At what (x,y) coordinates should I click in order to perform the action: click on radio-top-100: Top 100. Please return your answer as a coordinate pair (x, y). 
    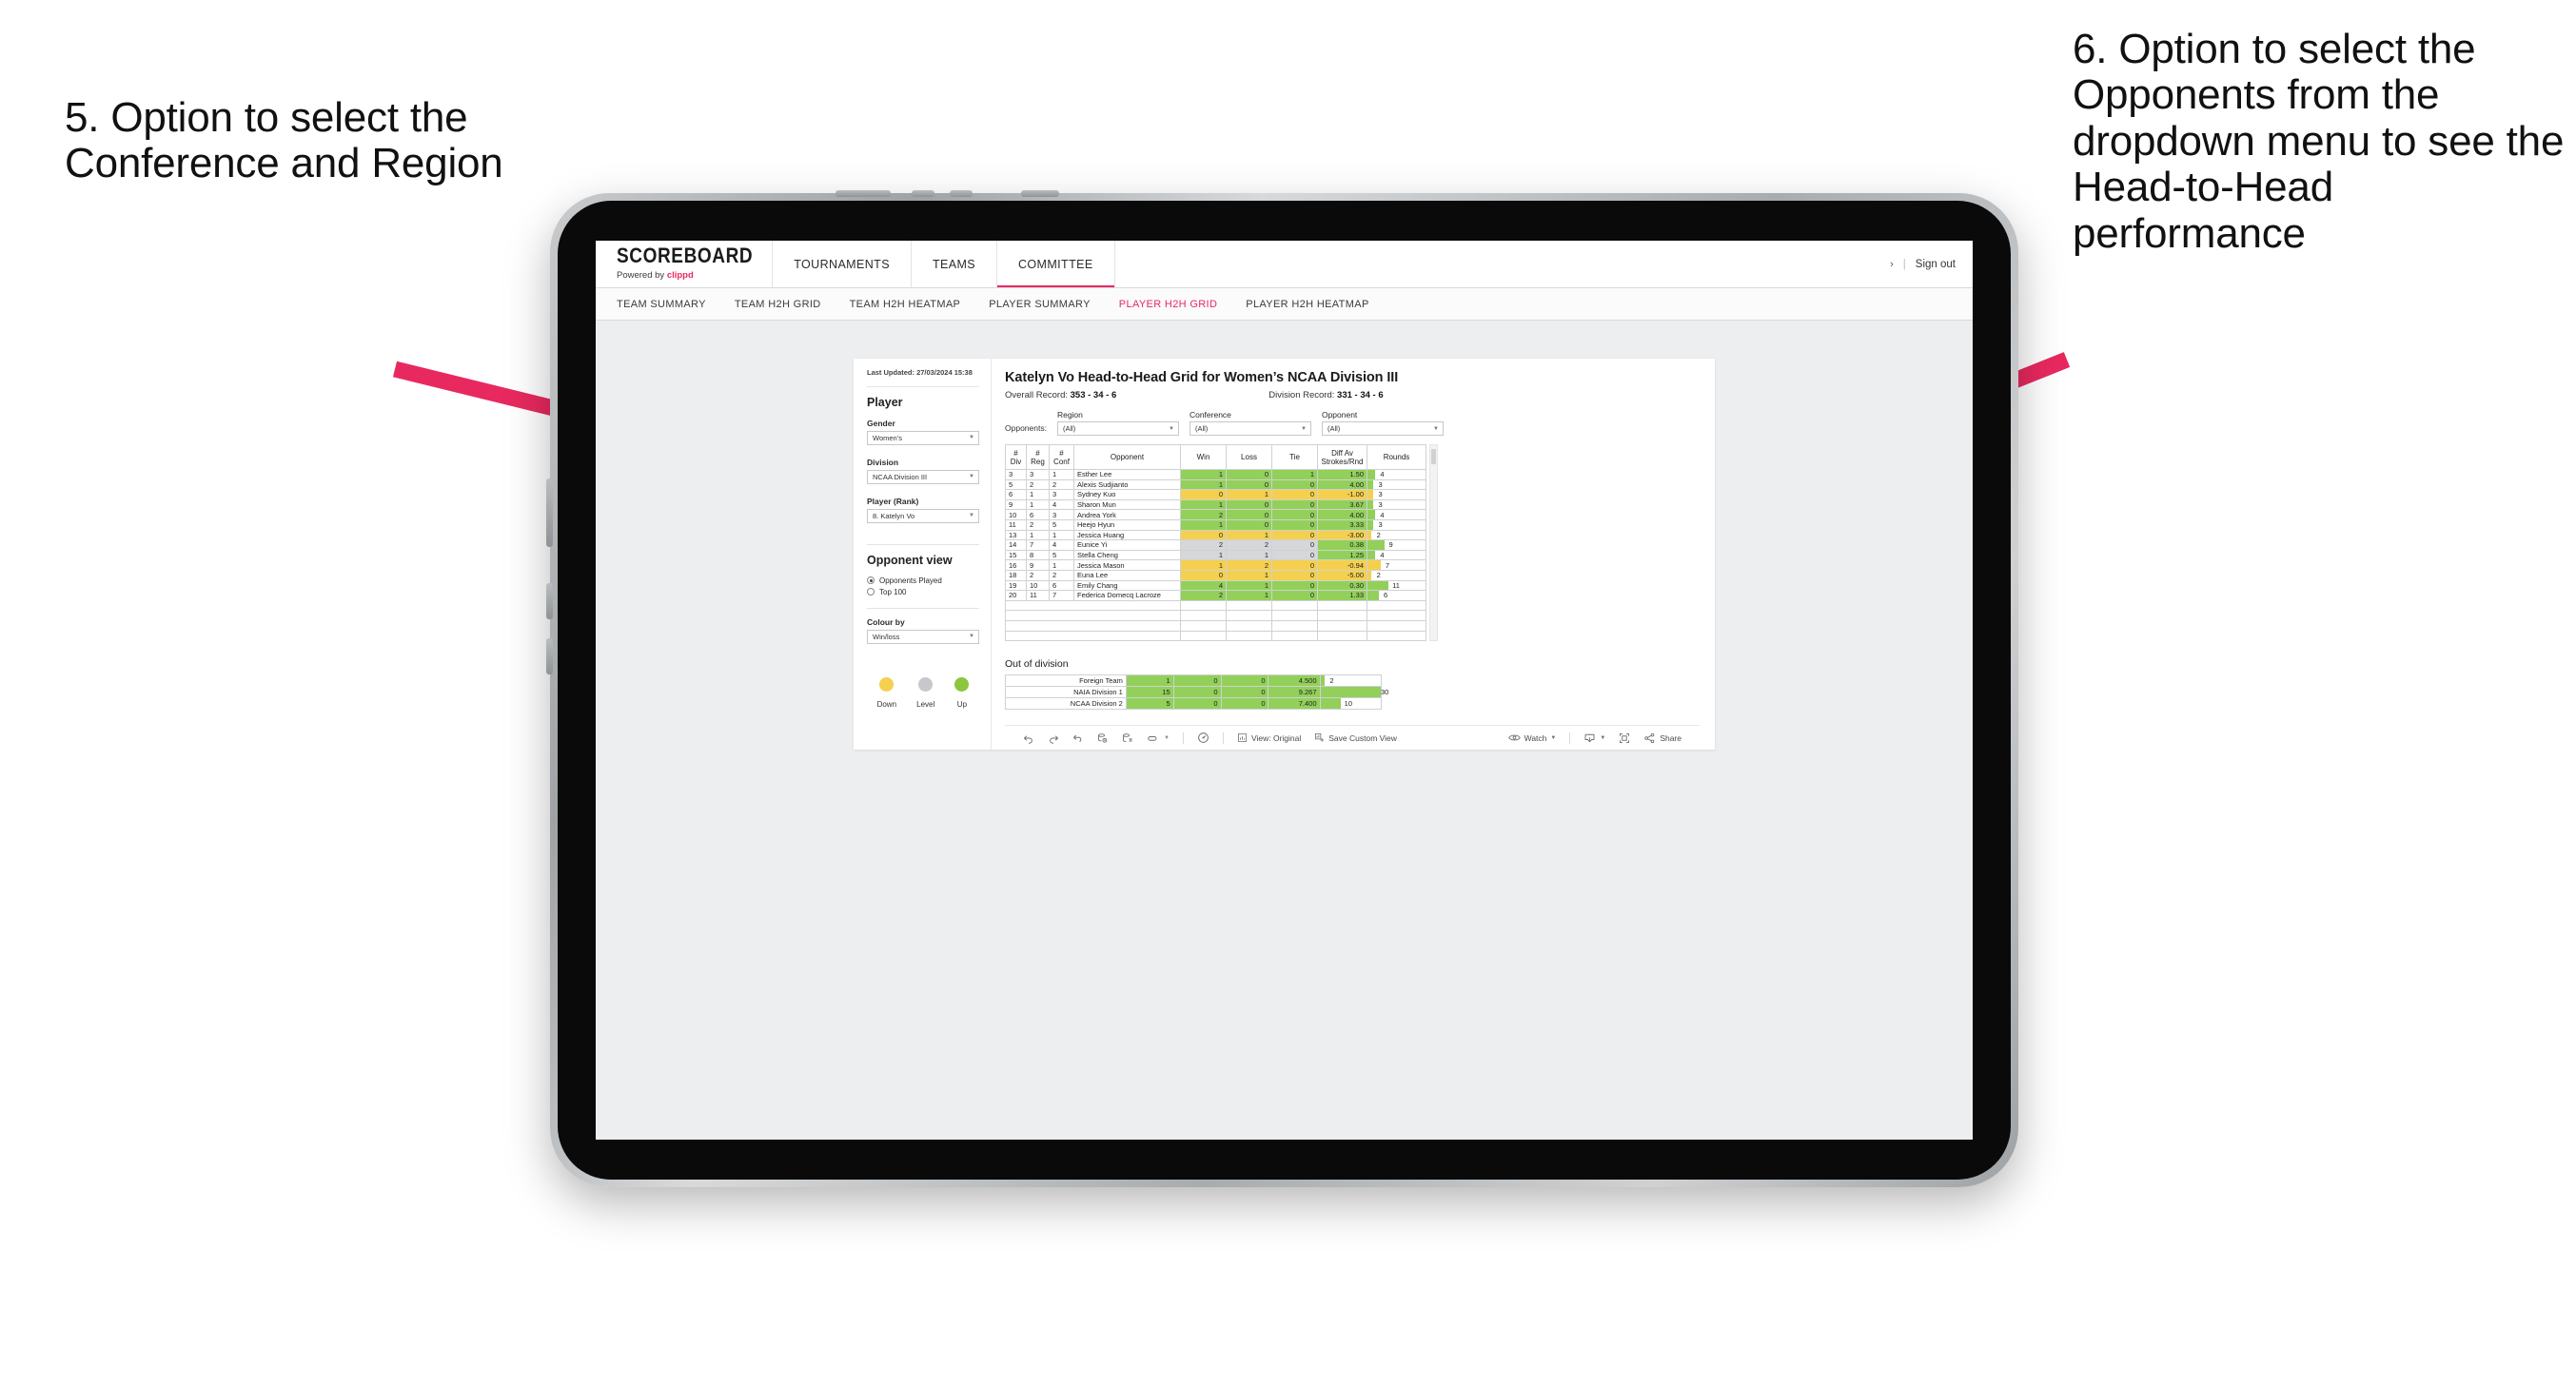
    Looking at the image, I should click on (923, 592).